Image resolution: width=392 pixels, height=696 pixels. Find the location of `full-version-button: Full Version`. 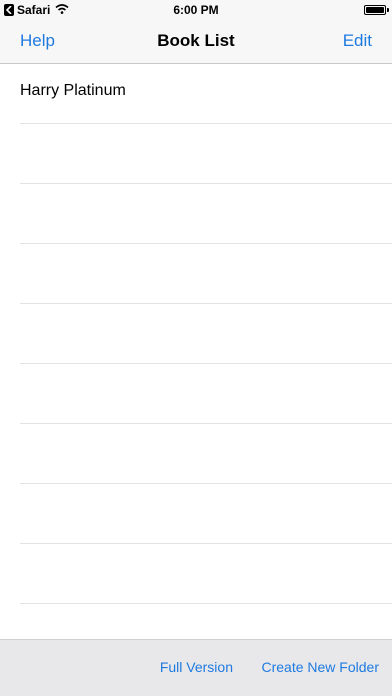

full-version-button: Full Version is located at coordinates (196, 667).